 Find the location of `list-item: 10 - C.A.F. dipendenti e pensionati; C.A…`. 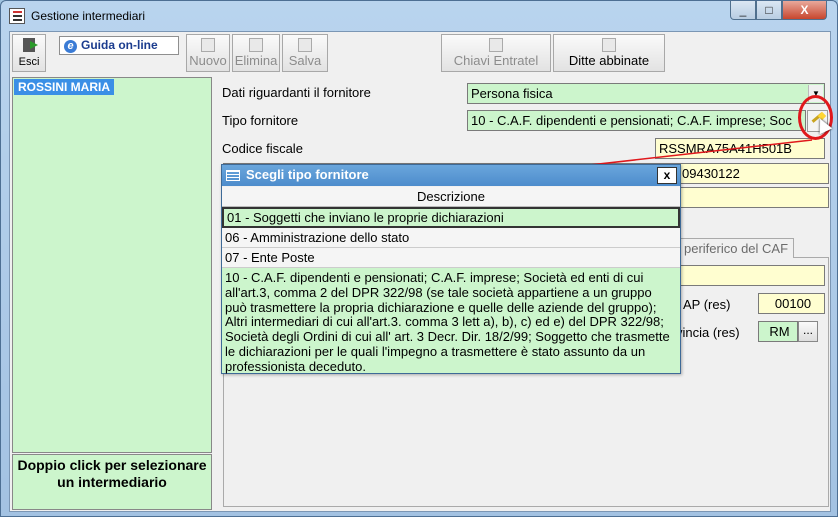

list-item: 10 - C.A.F. dipendenti e pensionati; C.A… is located at coordinates (451, 321).